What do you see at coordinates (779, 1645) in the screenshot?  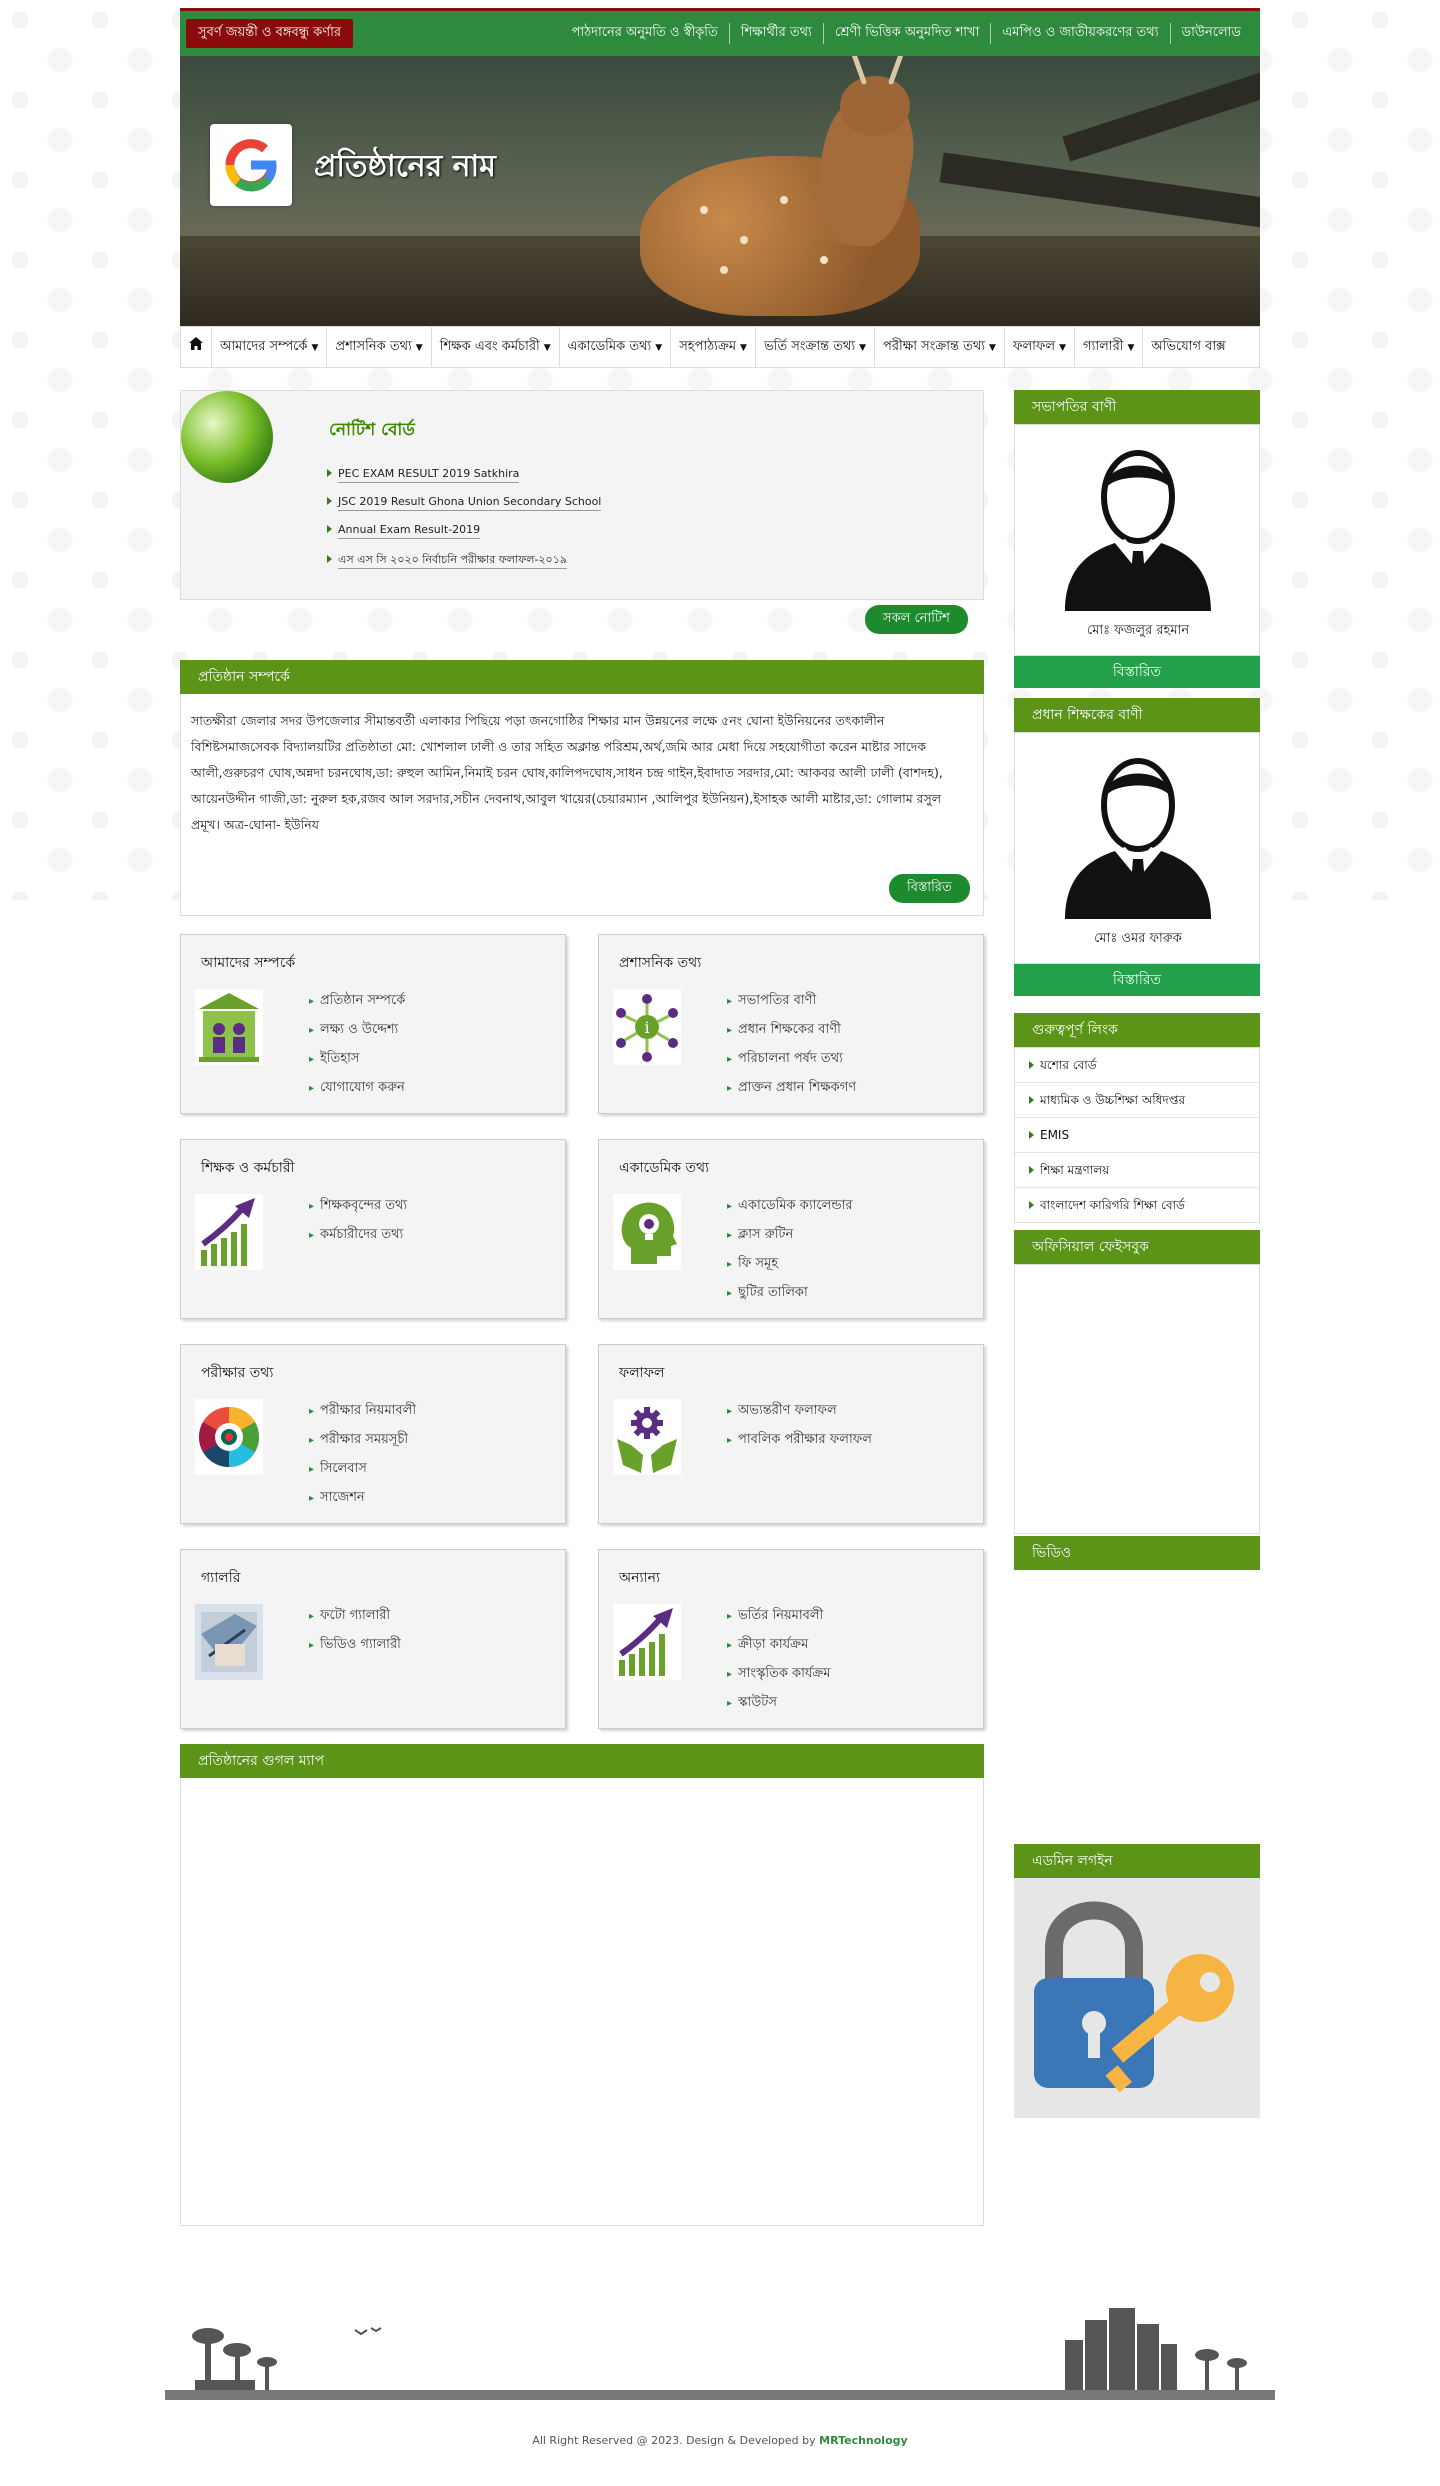 I see `card-link: ▸ ক্রীড়া কার্যক্রম` at bounding box center [779, 1645].